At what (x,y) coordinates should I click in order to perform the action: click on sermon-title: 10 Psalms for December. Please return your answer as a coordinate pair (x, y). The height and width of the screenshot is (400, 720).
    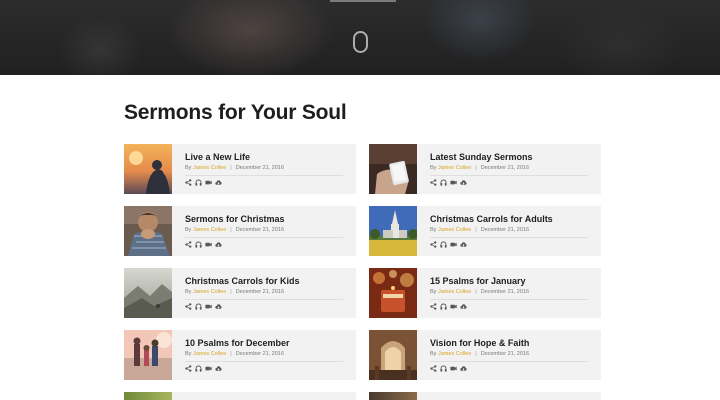
    Looking at the image, I should click on (237, 343).